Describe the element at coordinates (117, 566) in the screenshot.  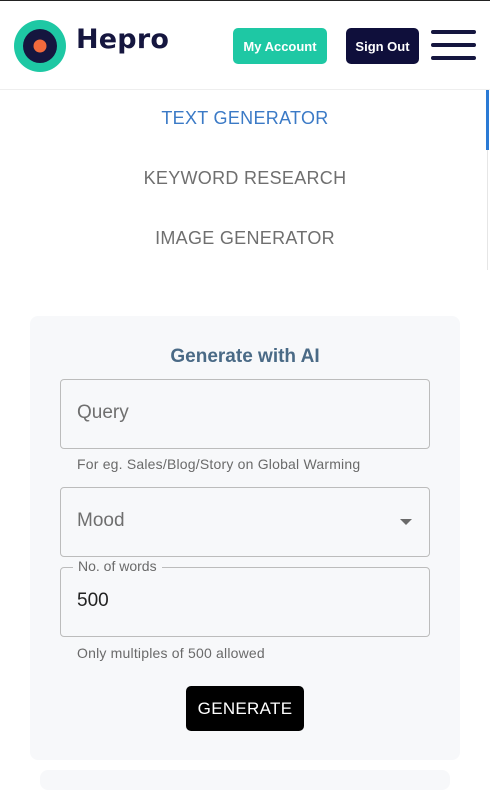
I see `word-count-label: No. of words` at that location.